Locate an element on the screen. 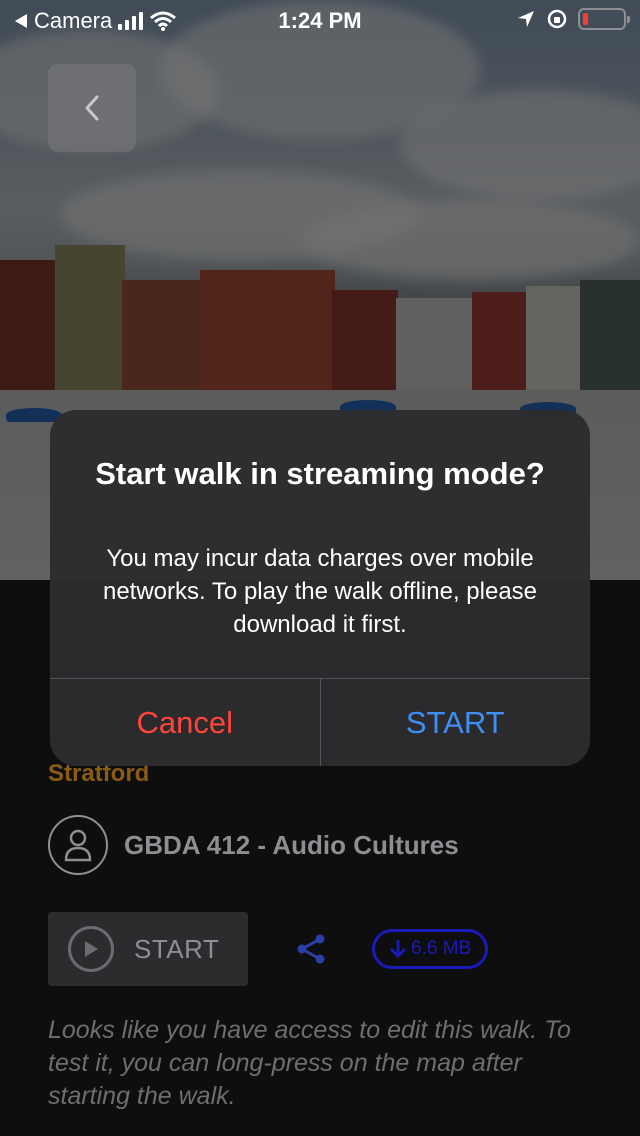 The width and height of the screenshot is (640, 1136). chevron-left-icon is located at coordinates (92, 108).